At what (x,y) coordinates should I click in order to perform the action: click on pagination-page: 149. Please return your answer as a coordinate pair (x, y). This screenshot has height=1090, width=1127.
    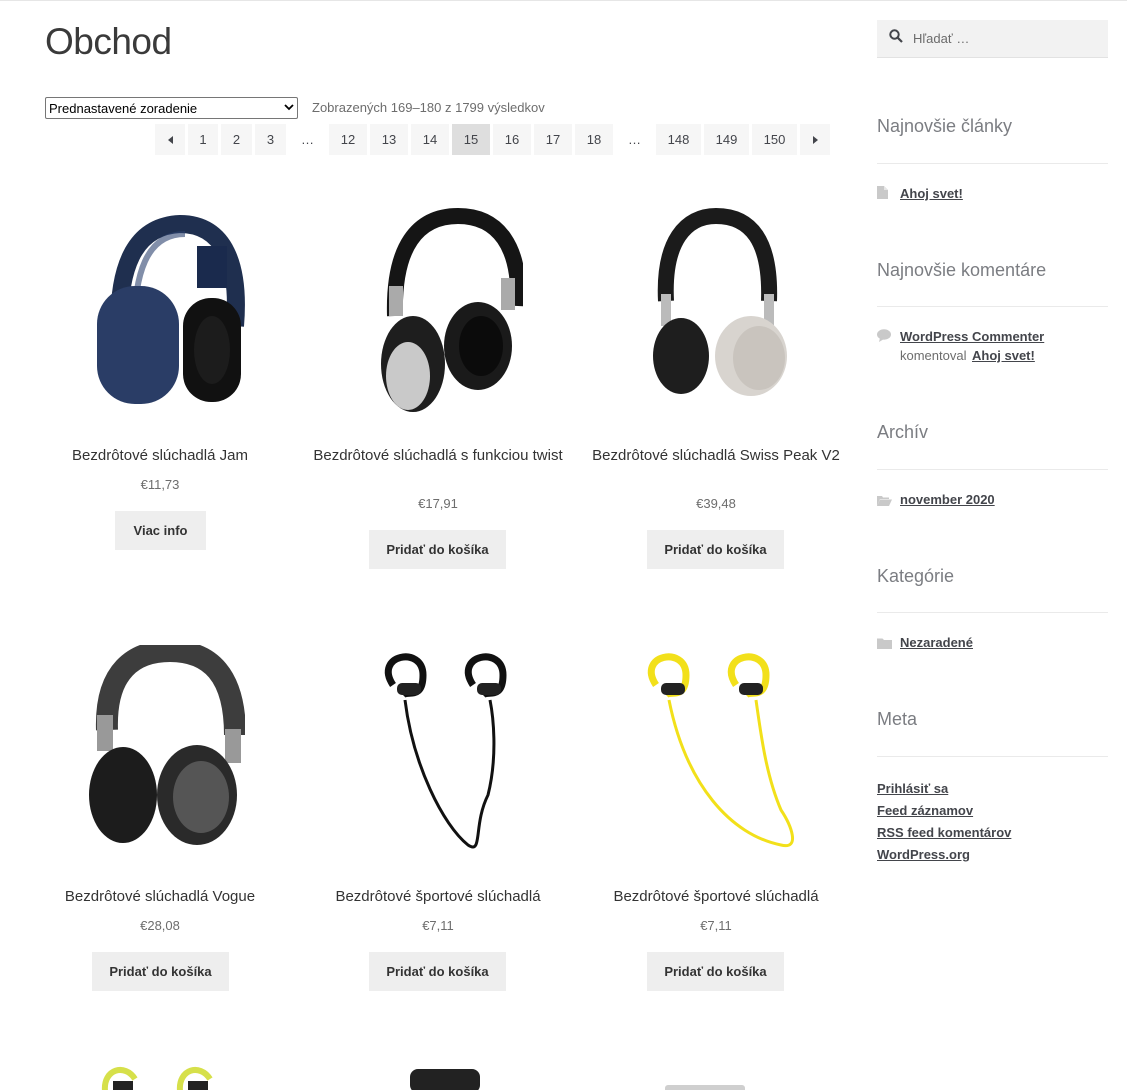
    Looking at the image, I should click on (726, 139).